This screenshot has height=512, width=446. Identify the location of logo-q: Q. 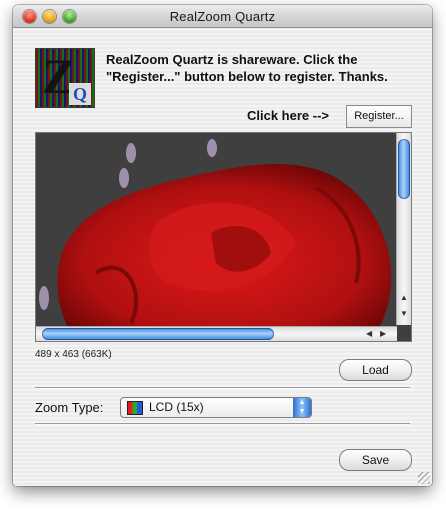
(80, 94).